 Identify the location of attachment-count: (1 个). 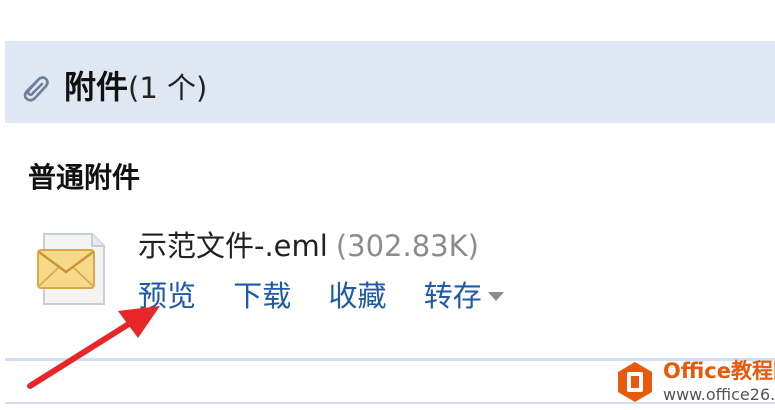
(168, 88).